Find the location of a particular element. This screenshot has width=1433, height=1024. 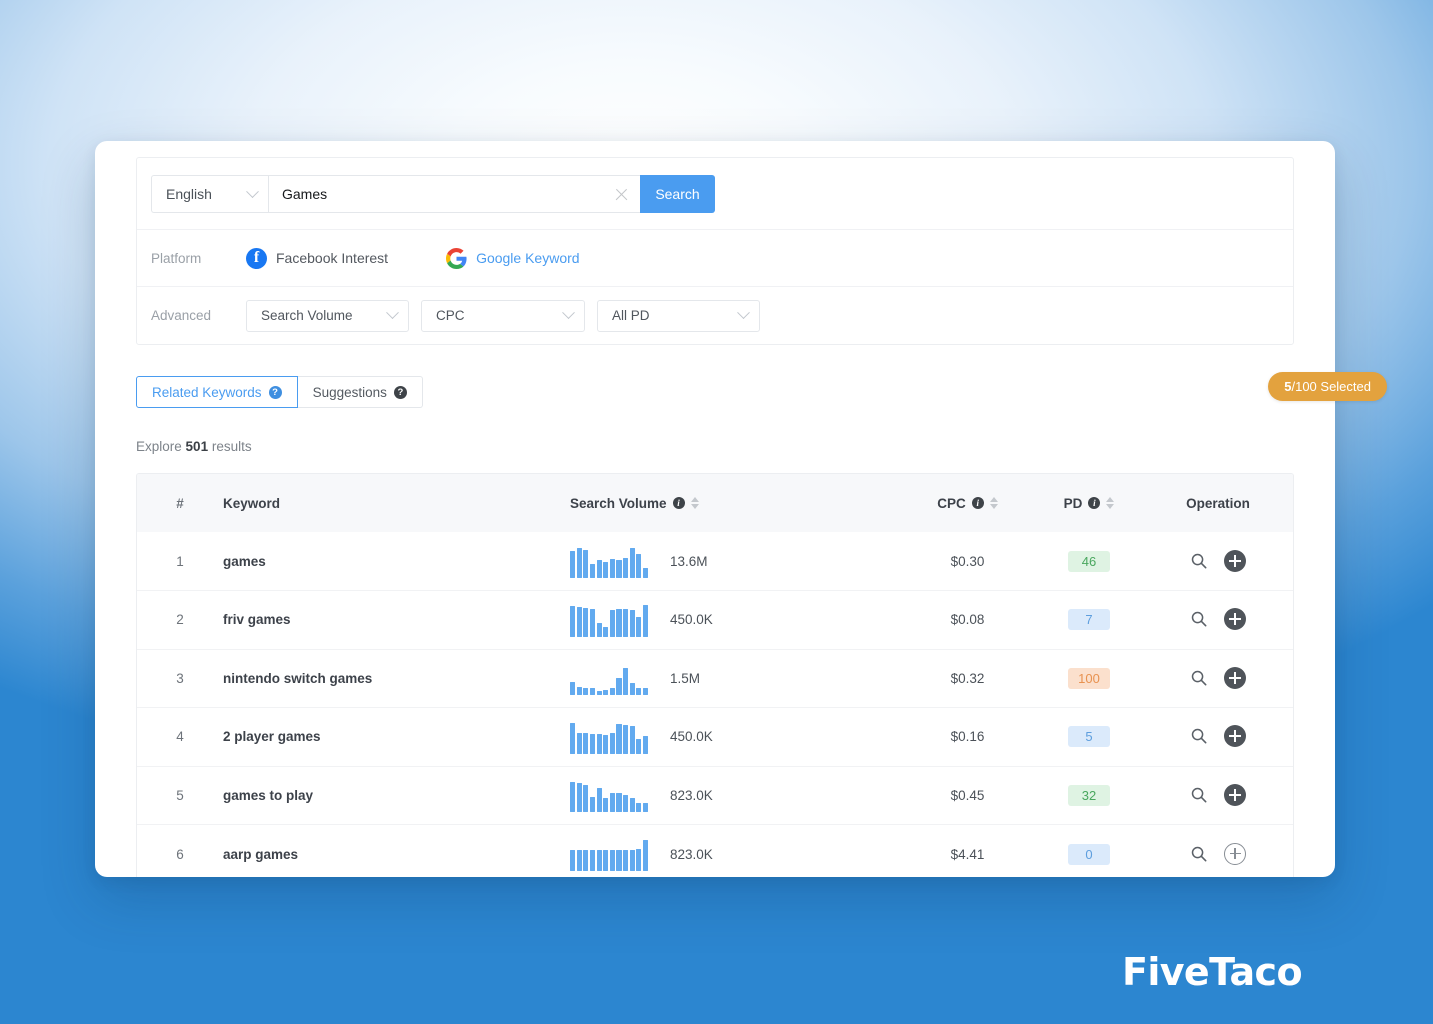

filter-search-volume: Search Volume is located at coordinates (327, 315).